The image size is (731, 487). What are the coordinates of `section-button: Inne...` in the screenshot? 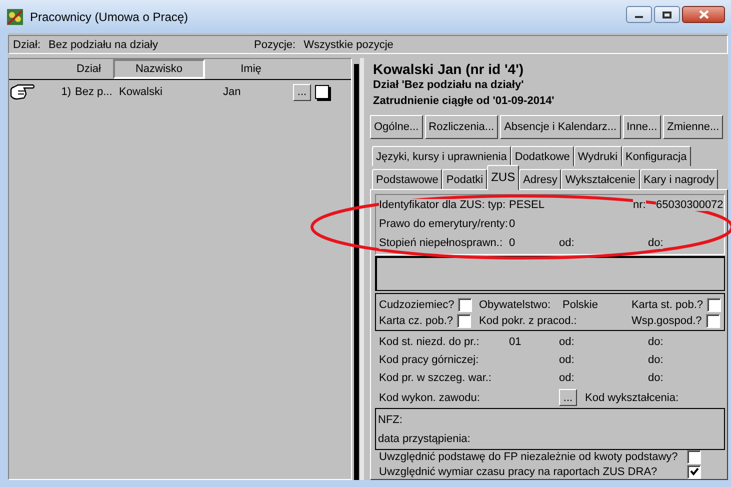 It's located at (642, 127).